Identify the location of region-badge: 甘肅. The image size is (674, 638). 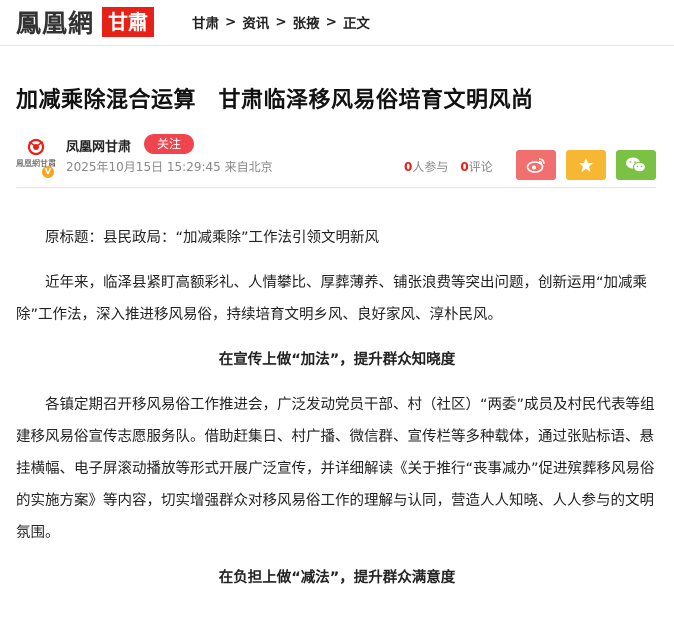
(128, 22).